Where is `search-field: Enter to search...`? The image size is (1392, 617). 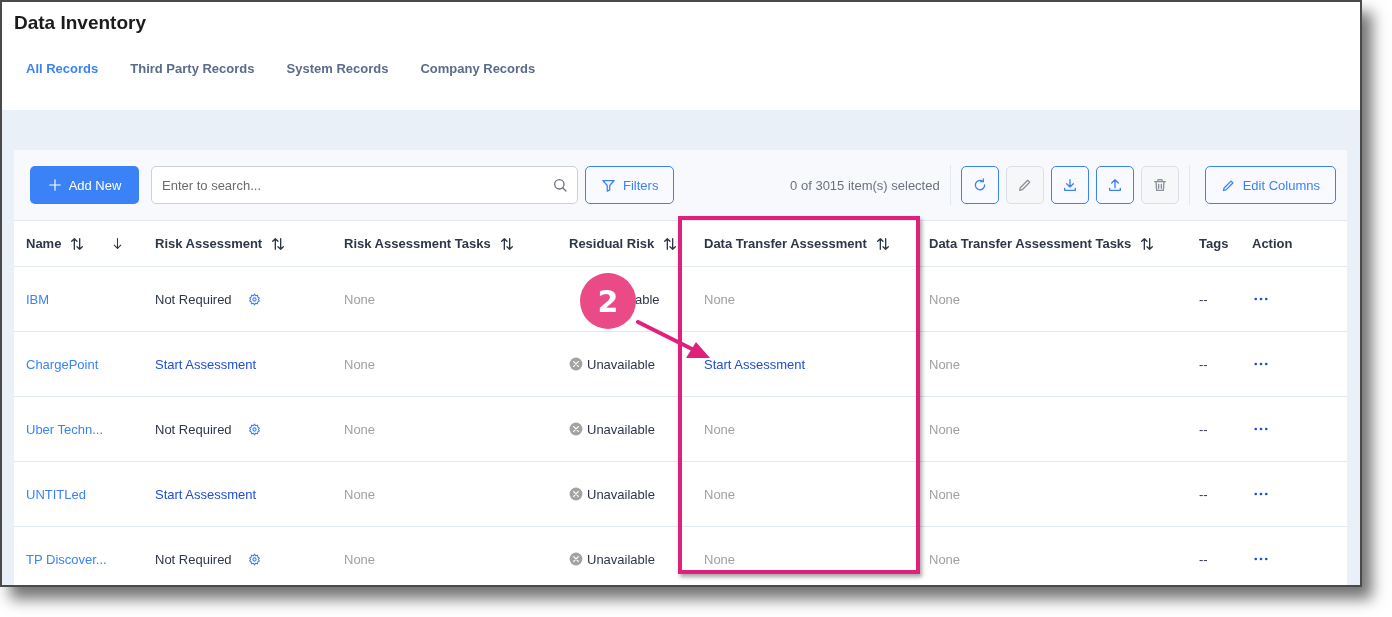
search-field: Enter to search... is located at coordinates (364, 185).